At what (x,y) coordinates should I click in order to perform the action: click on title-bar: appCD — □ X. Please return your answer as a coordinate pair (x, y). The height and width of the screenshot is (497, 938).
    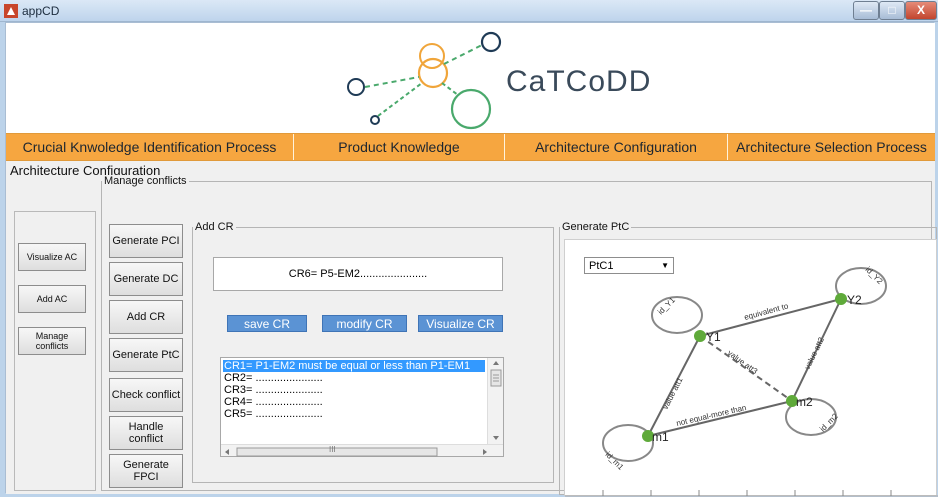
    Looking at the image, I should click on (469, 11).